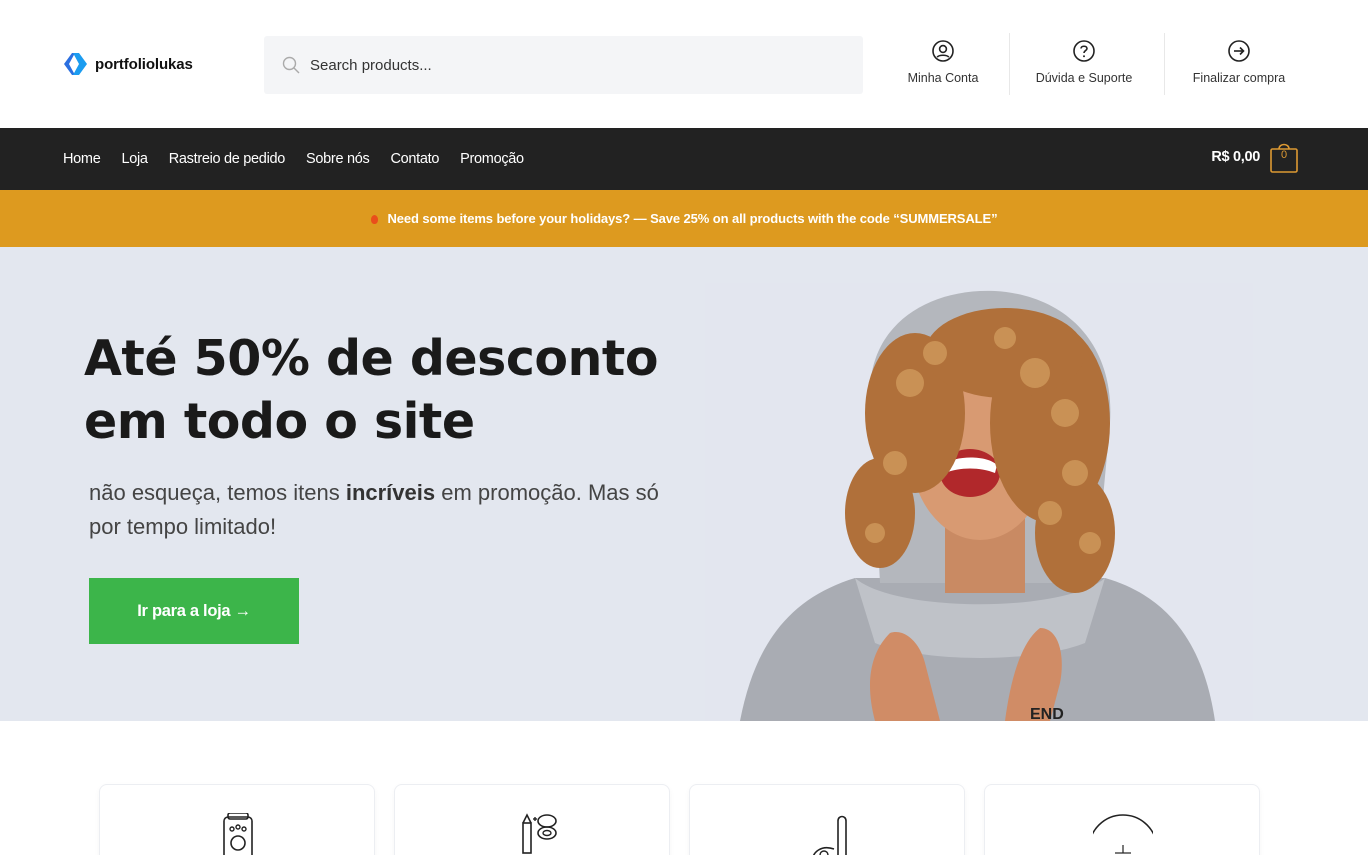  Describe the element at coordinates (217, 492) in the screenshot. I see `hero-subtitle-part: não esqueça, temos itens` at that location.